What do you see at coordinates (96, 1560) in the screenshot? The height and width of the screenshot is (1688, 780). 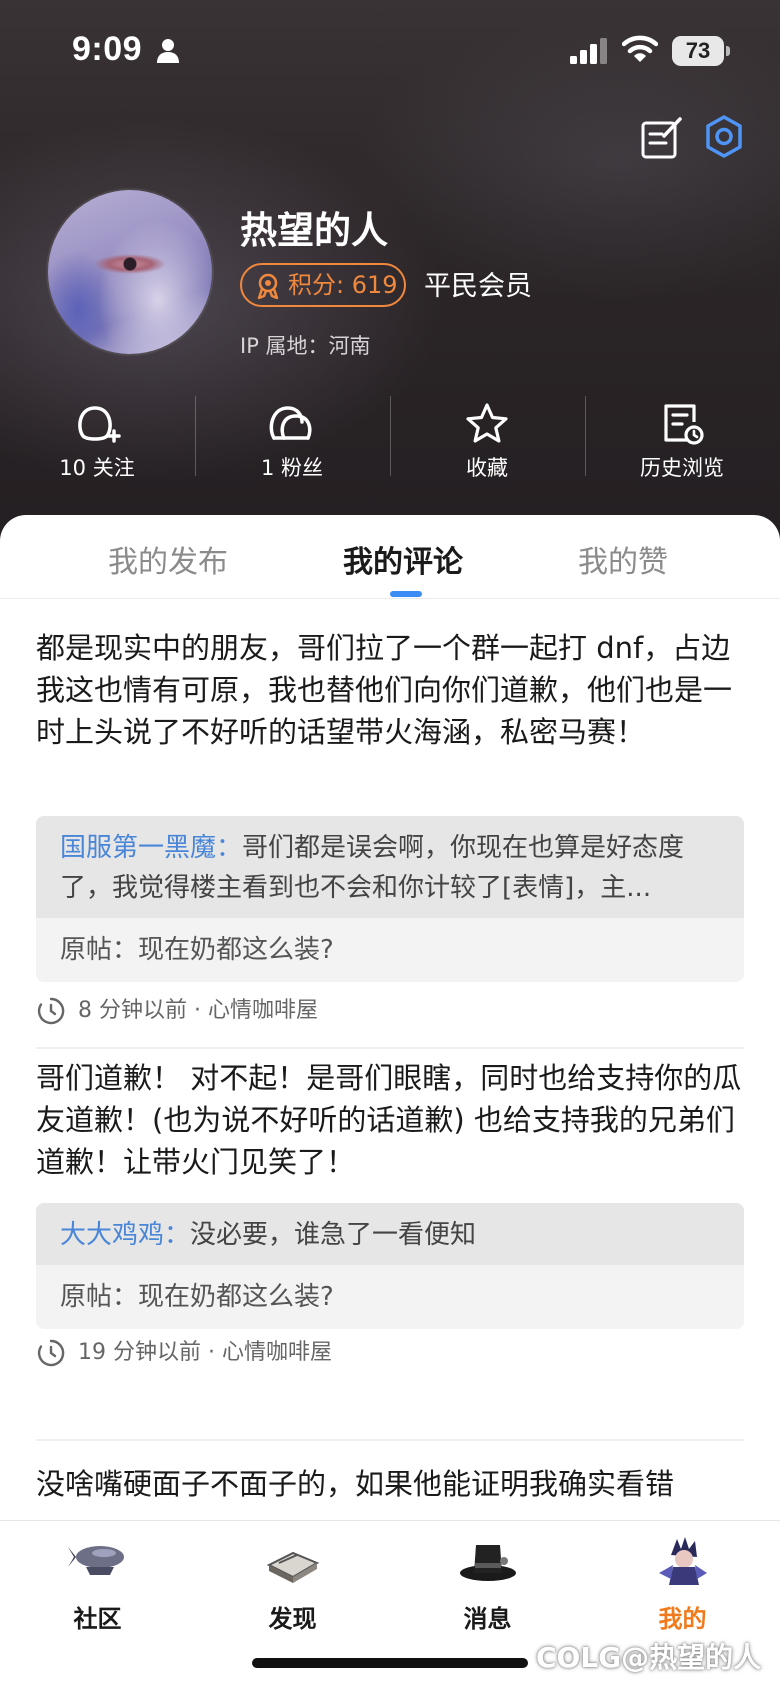 I see `airship-icon` at bounding box center [96, 1560].